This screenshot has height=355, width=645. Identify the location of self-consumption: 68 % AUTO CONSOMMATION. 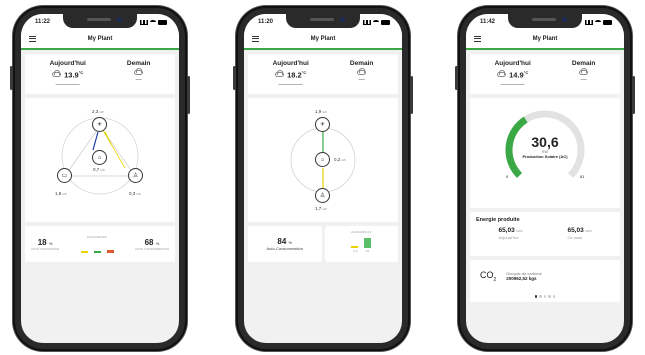
(151, 244).